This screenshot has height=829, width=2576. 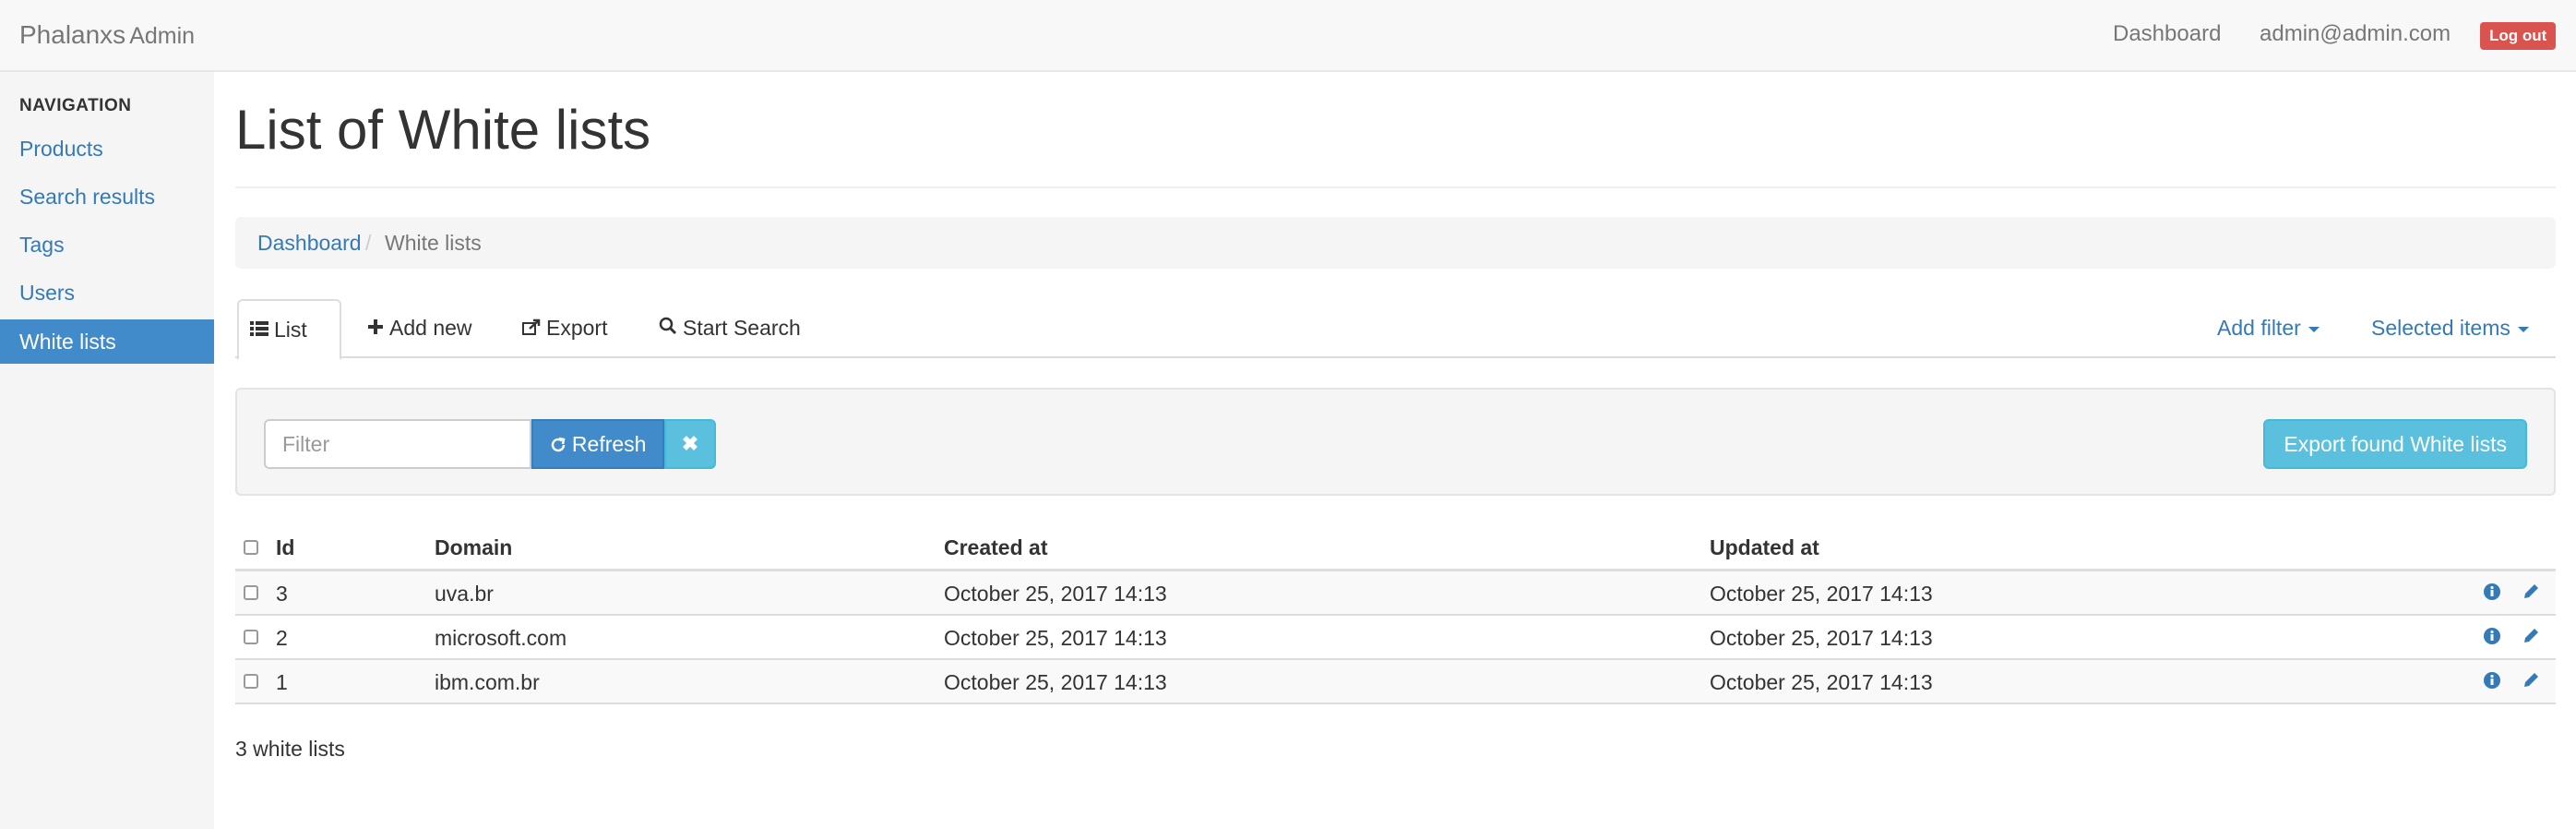 What do you see at coordinates (107, 341) in the screenshot?
I see `sidebar-item-white-lists: White lists` at bounding box center [107, 341].